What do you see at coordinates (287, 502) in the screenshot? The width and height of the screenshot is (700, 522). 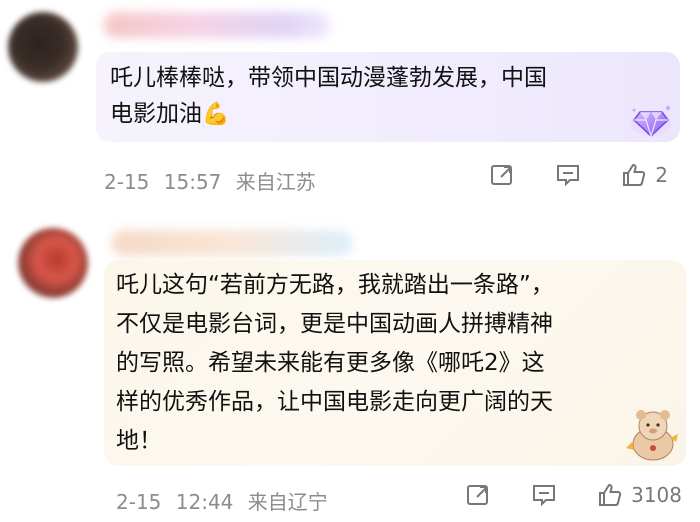 I see `comment-location: 来自辽宁` at bounding box center [287, 502].